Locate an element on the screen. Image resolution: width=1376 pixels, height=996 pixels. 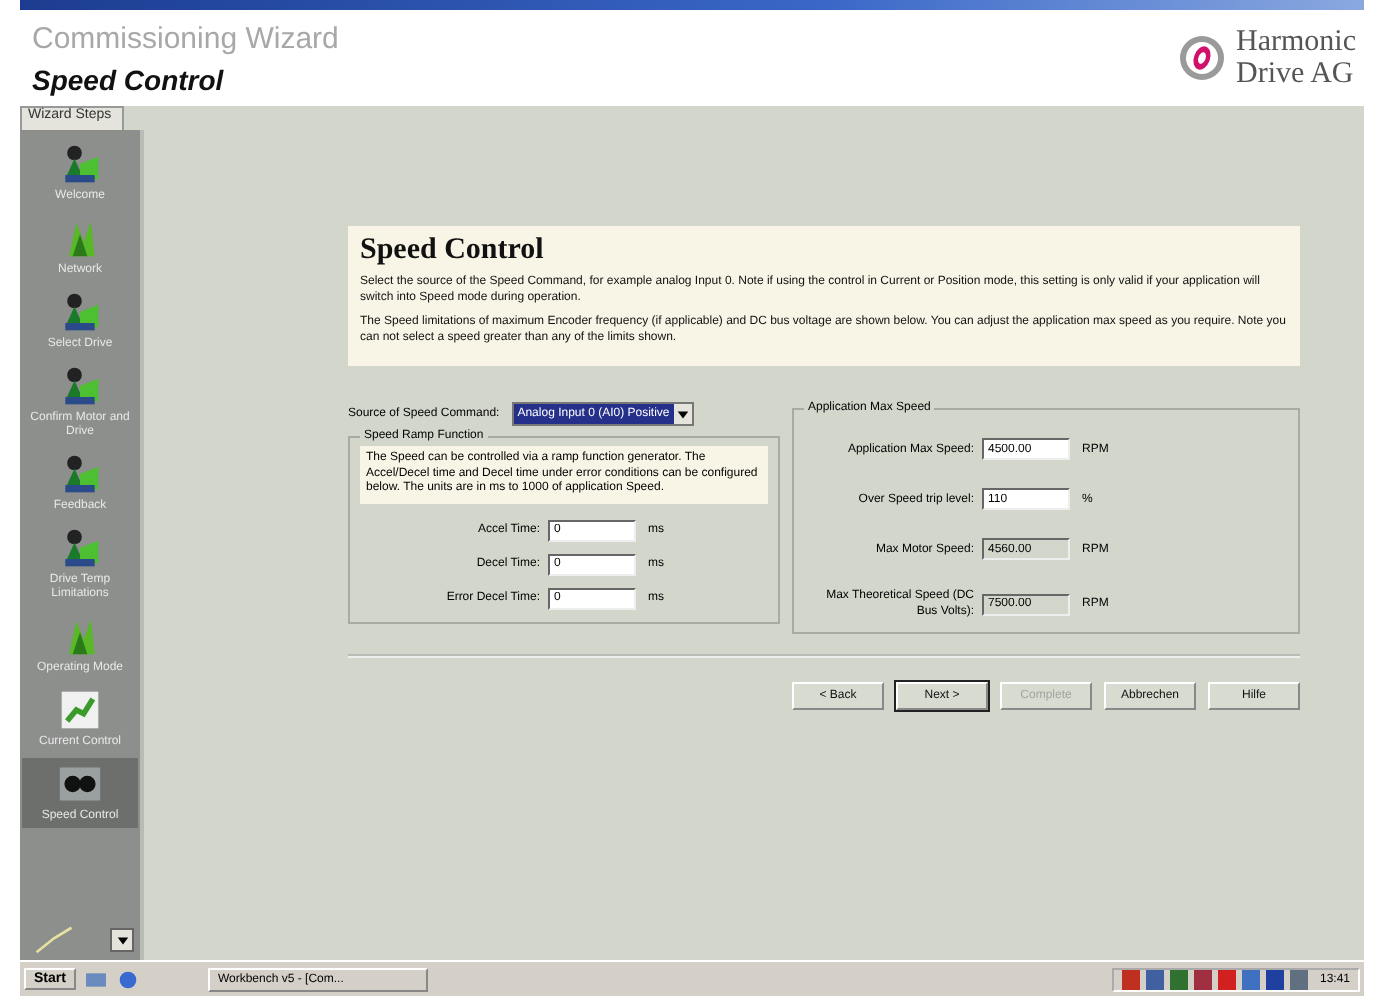
chart-icon is located at coordinates (80, 710).